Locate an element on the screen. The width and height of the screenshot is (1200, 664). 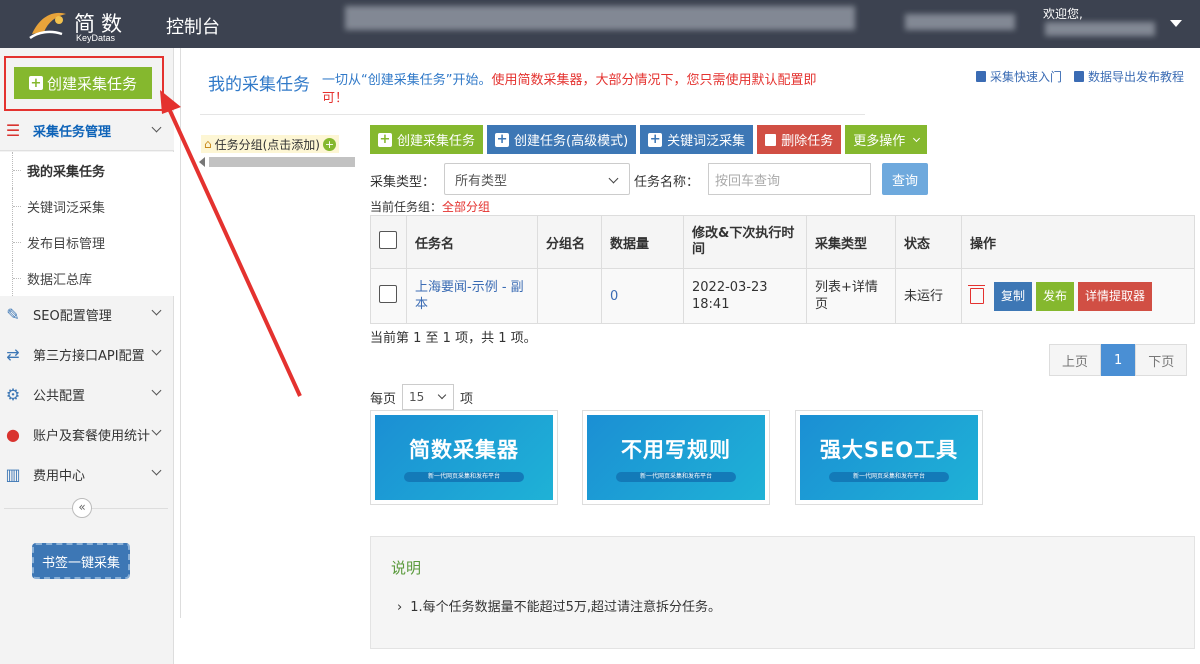
sidebar-section-public-config: ⚙ 公共配置 is located at coordinates (87, 394).